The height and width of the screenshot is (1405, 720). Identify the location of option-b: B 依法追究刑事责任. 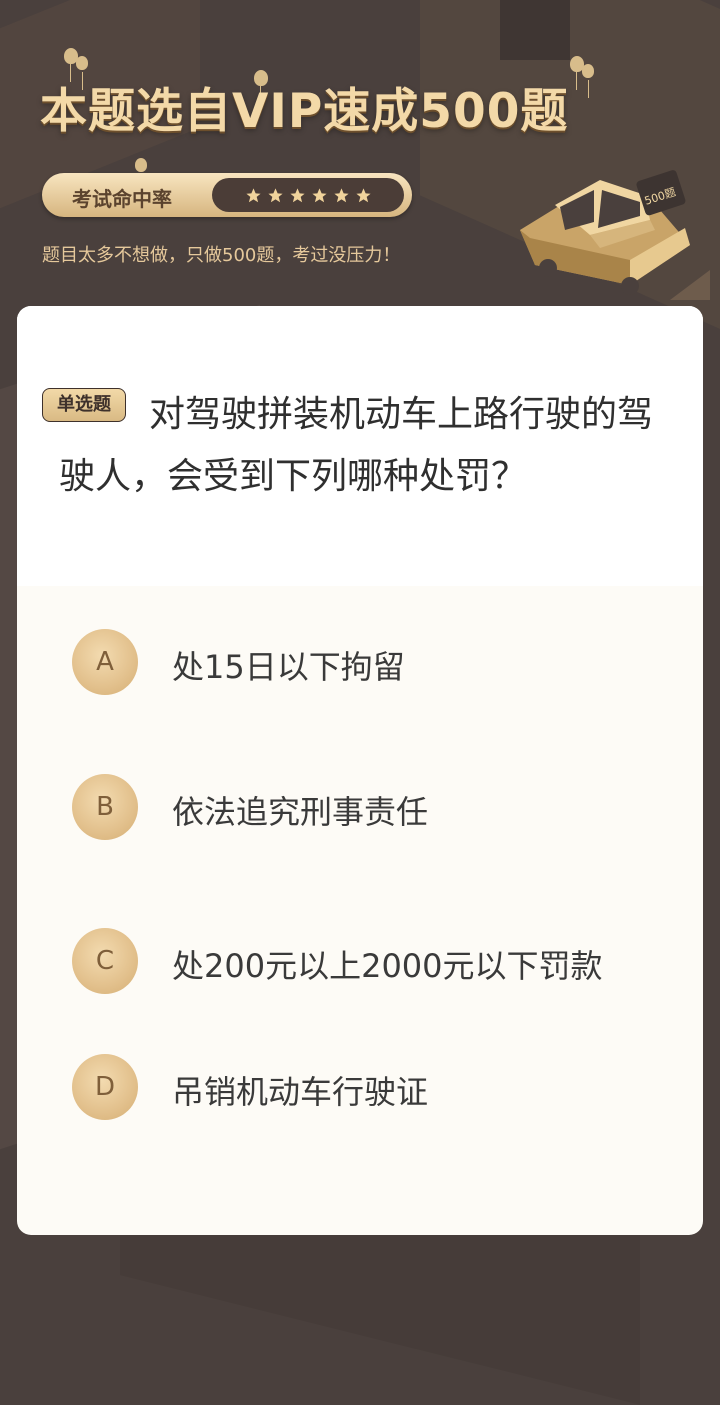
(377, 807).